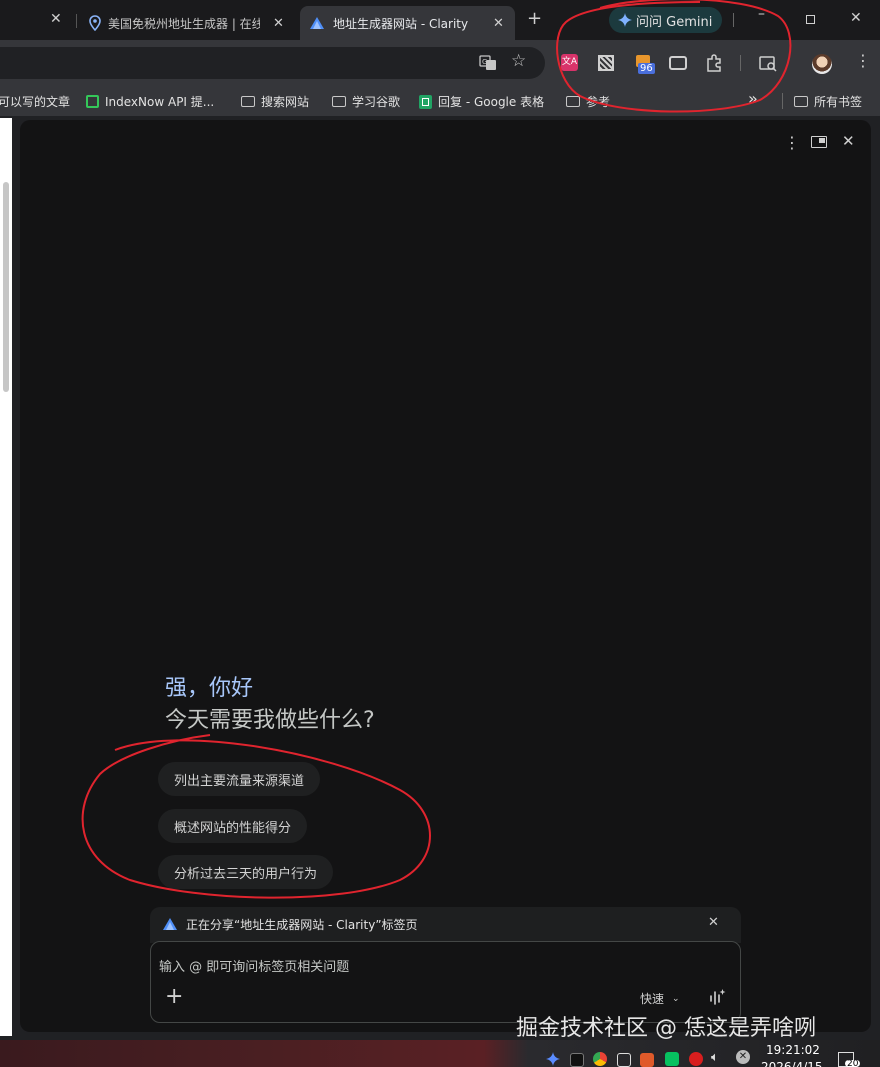 The height and width of the screenshot is (1067, 880). What do you see at coordinates (209, 688) in the screenshot?
I see `greeting-name: 强，你好` at bounding box center [209, 688].